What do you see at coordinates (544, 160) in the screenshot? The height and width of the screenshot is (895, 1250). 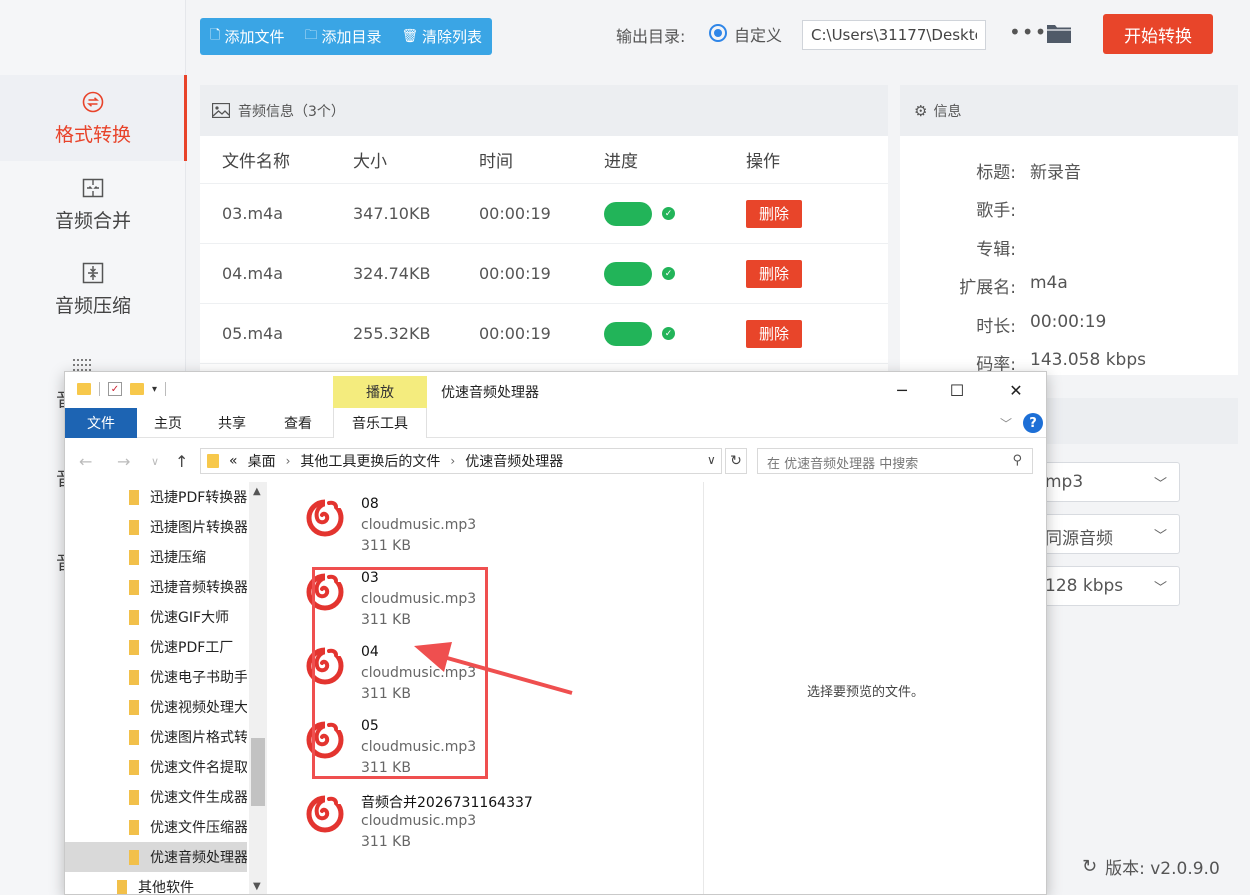 I see `table-header: 文件名称 大小 时间 进度 操作` at bounding box center [544, 160].